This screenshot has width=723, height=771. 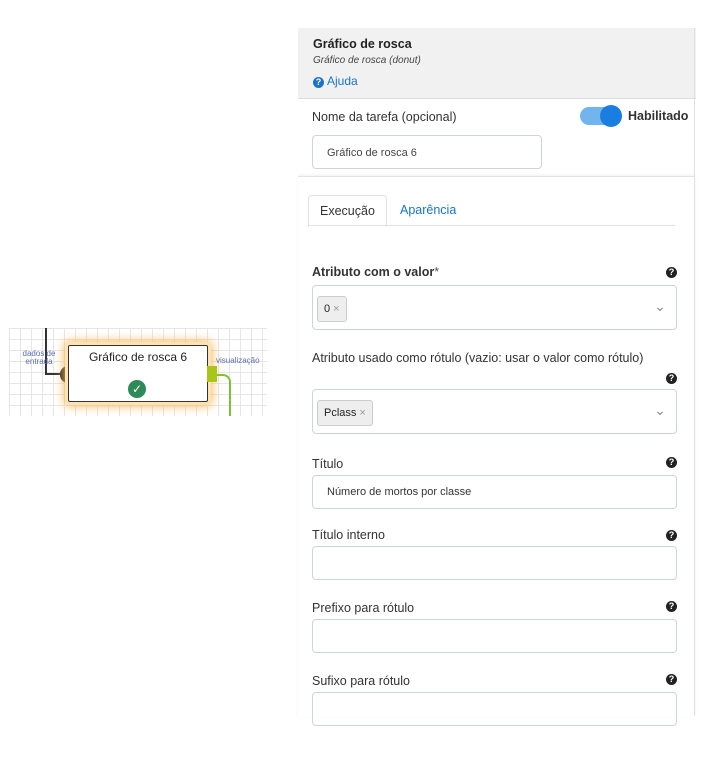 What do you see at coordinates (138, 373) in the screenshot?
I see `workflow-node: Gráfico de rosca 6 ✓` at bounding box center [138, 373].